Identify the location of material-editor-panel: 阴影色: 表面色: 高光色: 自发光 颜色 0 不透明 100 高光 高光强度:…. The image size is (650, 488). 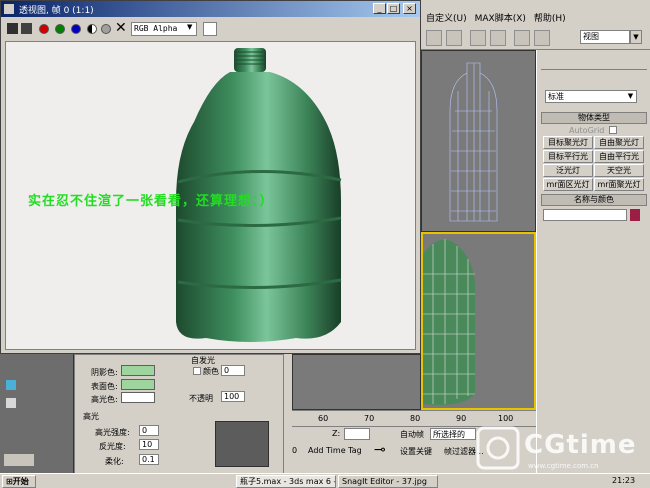
(179, 414).